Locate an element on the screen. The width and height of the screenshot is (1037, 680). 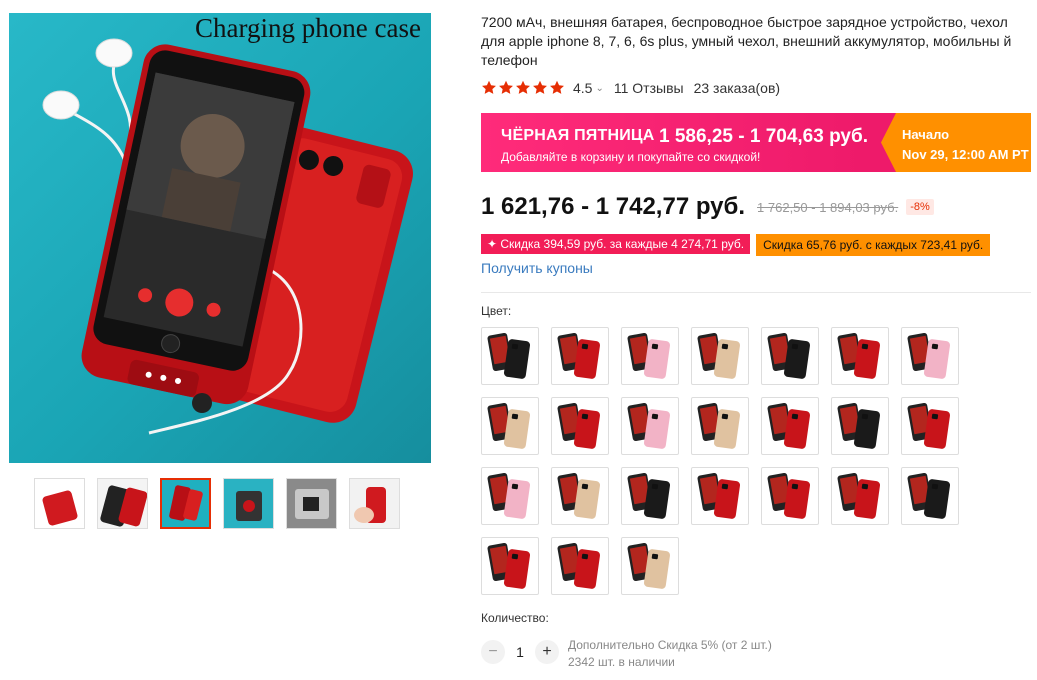
promo-price: 1 586,25 - 1 704,63 руб. is located at coordinates (764, 136).